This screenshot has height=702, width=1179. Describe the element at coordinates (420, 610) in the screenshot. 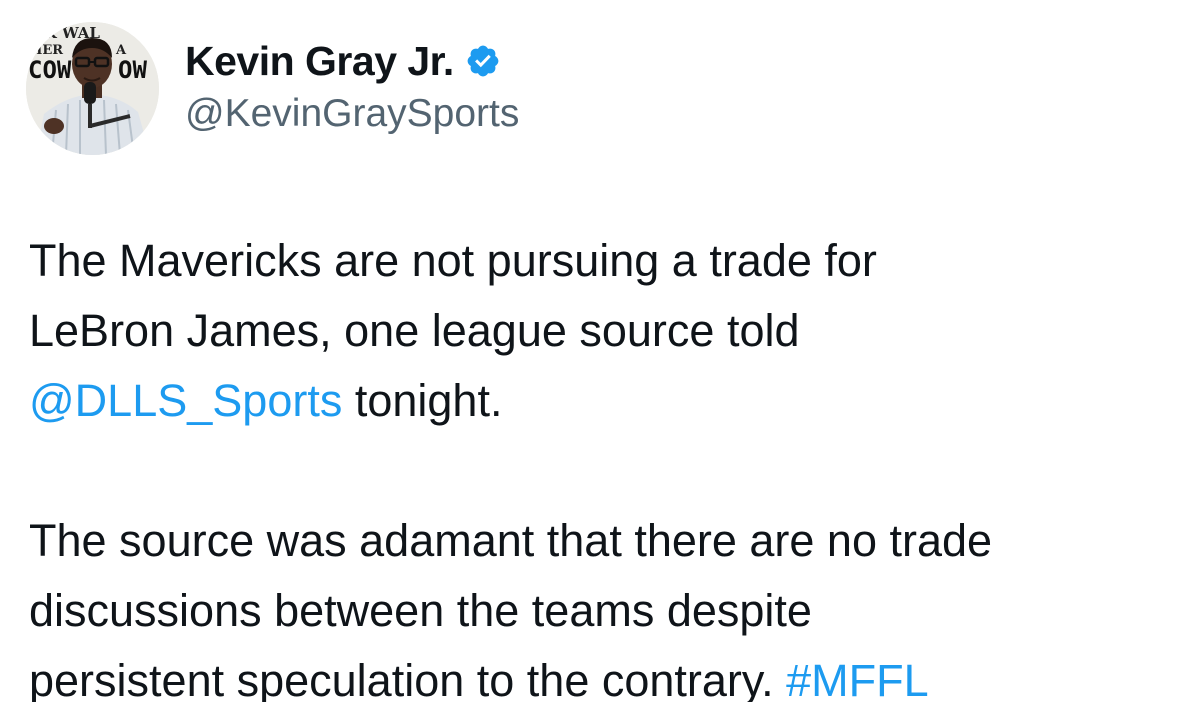

I see `tweet-line: discussions between the teams despite` at that location.